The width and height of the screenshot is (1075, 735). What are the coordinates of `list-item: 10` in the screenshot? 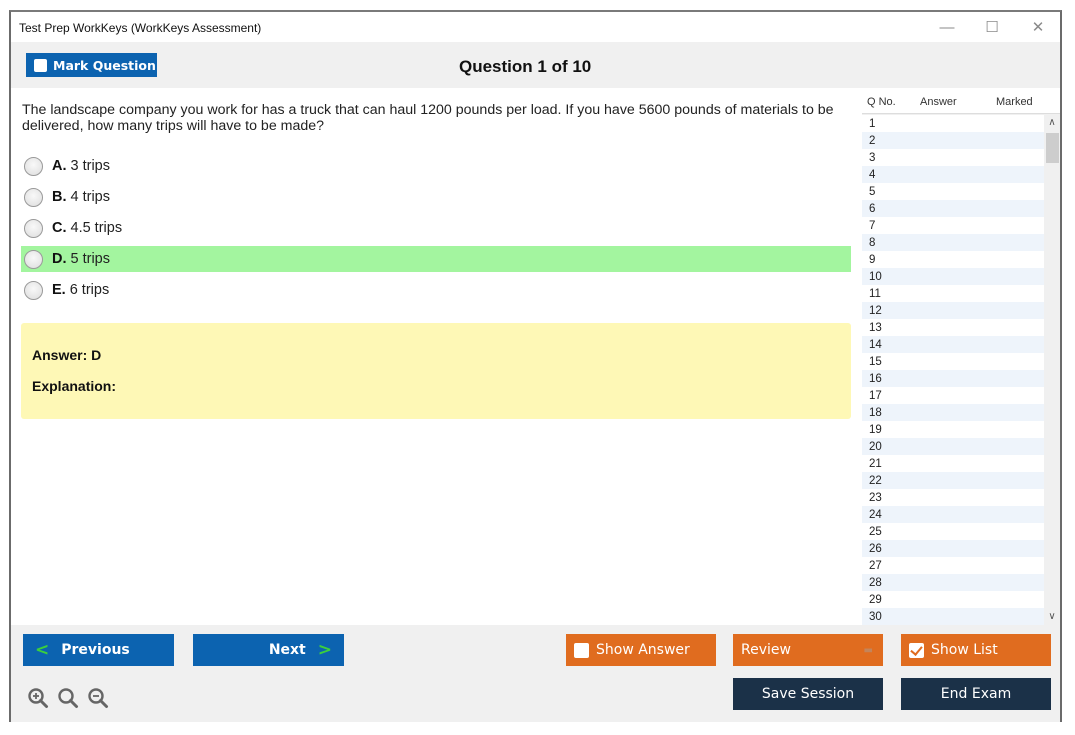 It's located at (953, 276).